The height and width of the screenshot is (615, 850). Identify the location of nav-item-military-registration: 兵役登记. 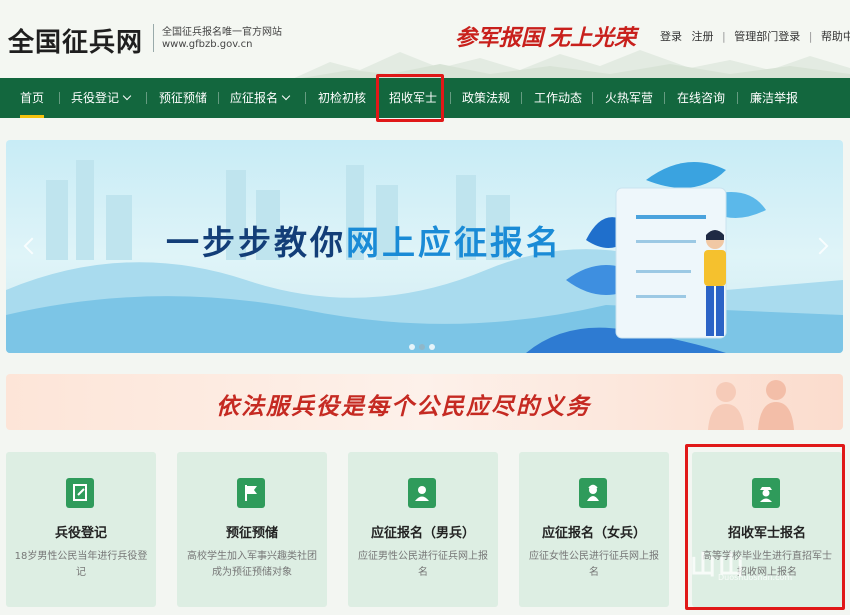
(101, 98).